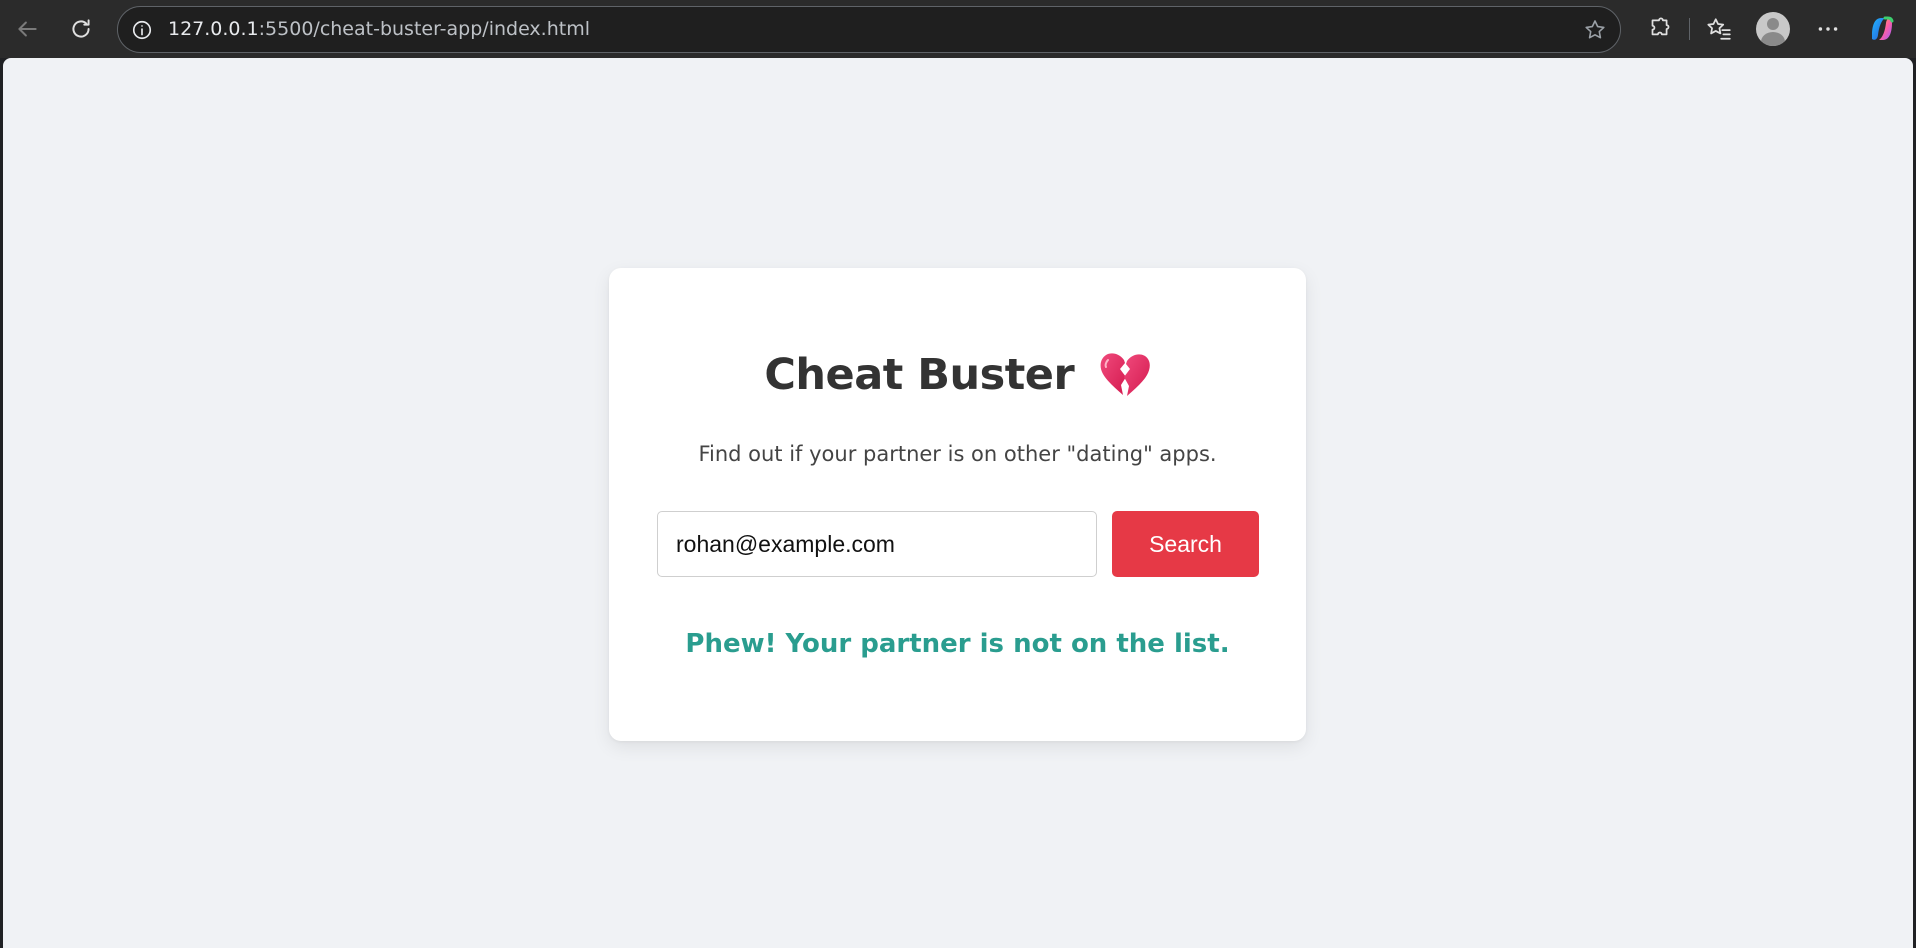 This screenshot has height=948, width=1916. I want to click on add-favorite-button, so click(1595, 30).